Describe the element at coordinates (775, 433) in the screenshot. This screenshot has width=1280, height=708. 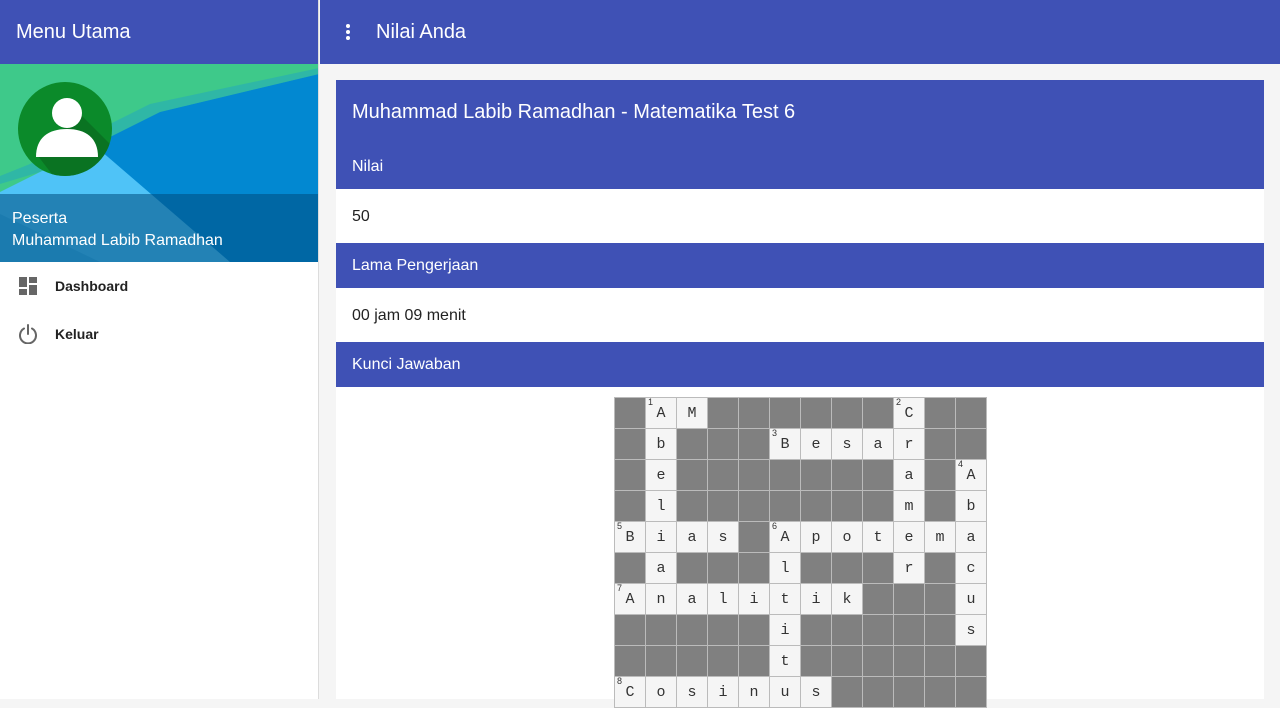
I see `crossword-number: 3` at that location.